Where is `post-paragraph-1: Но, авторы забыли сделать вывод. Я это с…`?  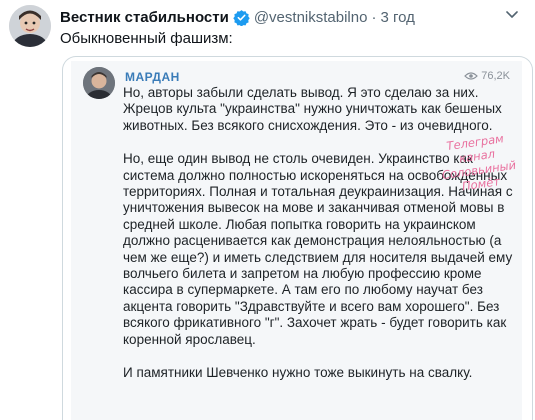
post-paragraph-1: Но, авторы забыли сделать вывод. Я это с… is located at coordinates (312, 109).